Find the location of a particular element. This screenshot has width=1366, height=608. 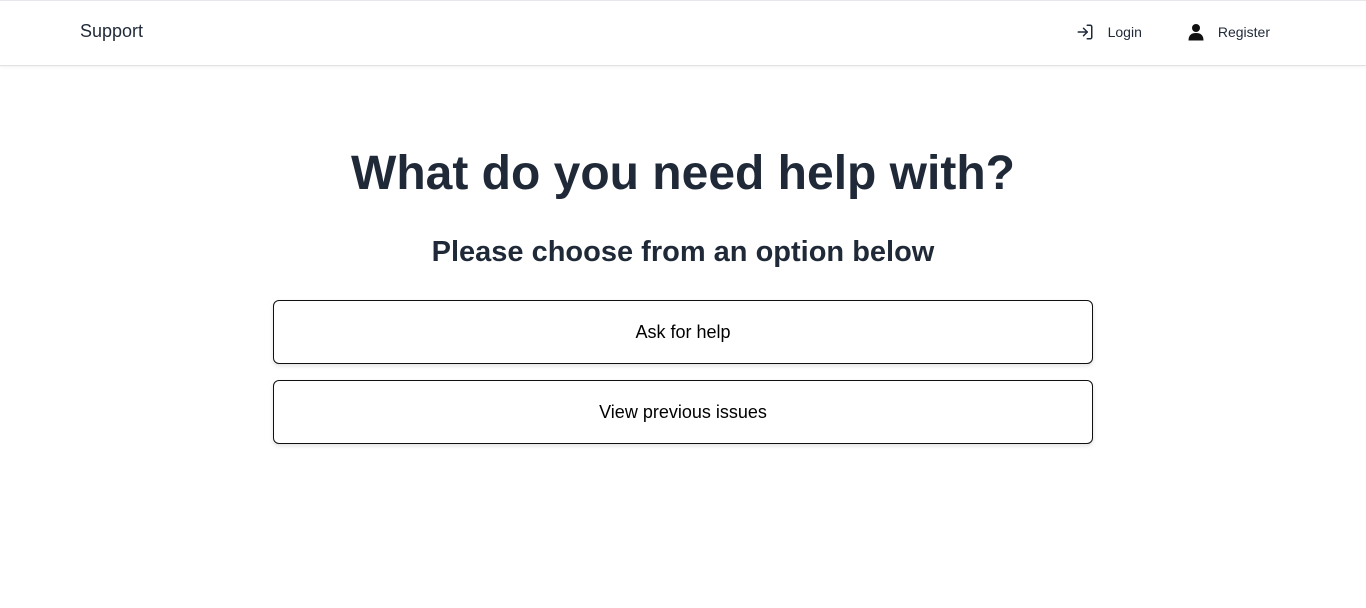

header-nav: Login Register is located at coordinates (1173, 32).